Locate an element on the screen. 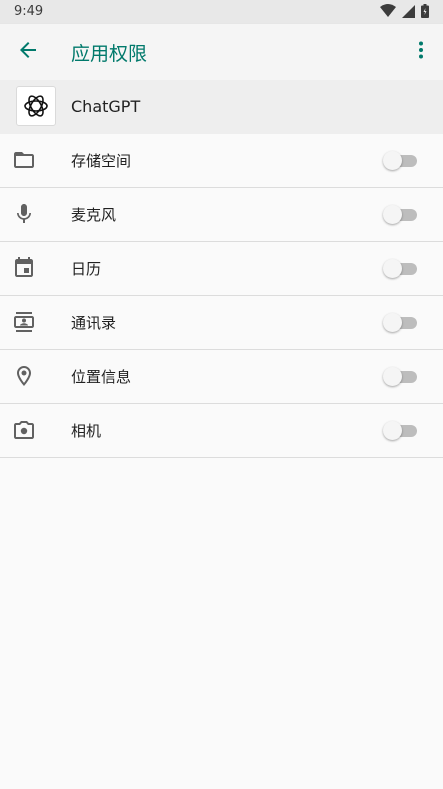 The width and height of the screenshot is (443, 789). permission-label: 位置信息 is located at coordinates (101, 377).